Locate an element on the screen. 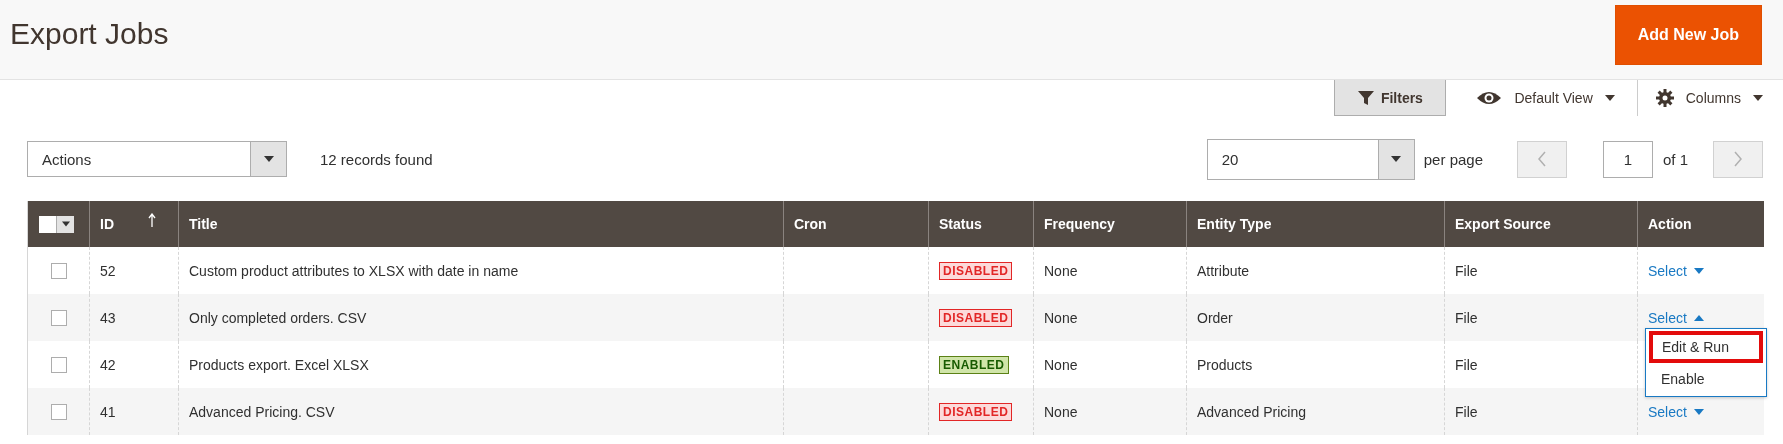  menu-item: Enable is located at coordinates (1706, 379).